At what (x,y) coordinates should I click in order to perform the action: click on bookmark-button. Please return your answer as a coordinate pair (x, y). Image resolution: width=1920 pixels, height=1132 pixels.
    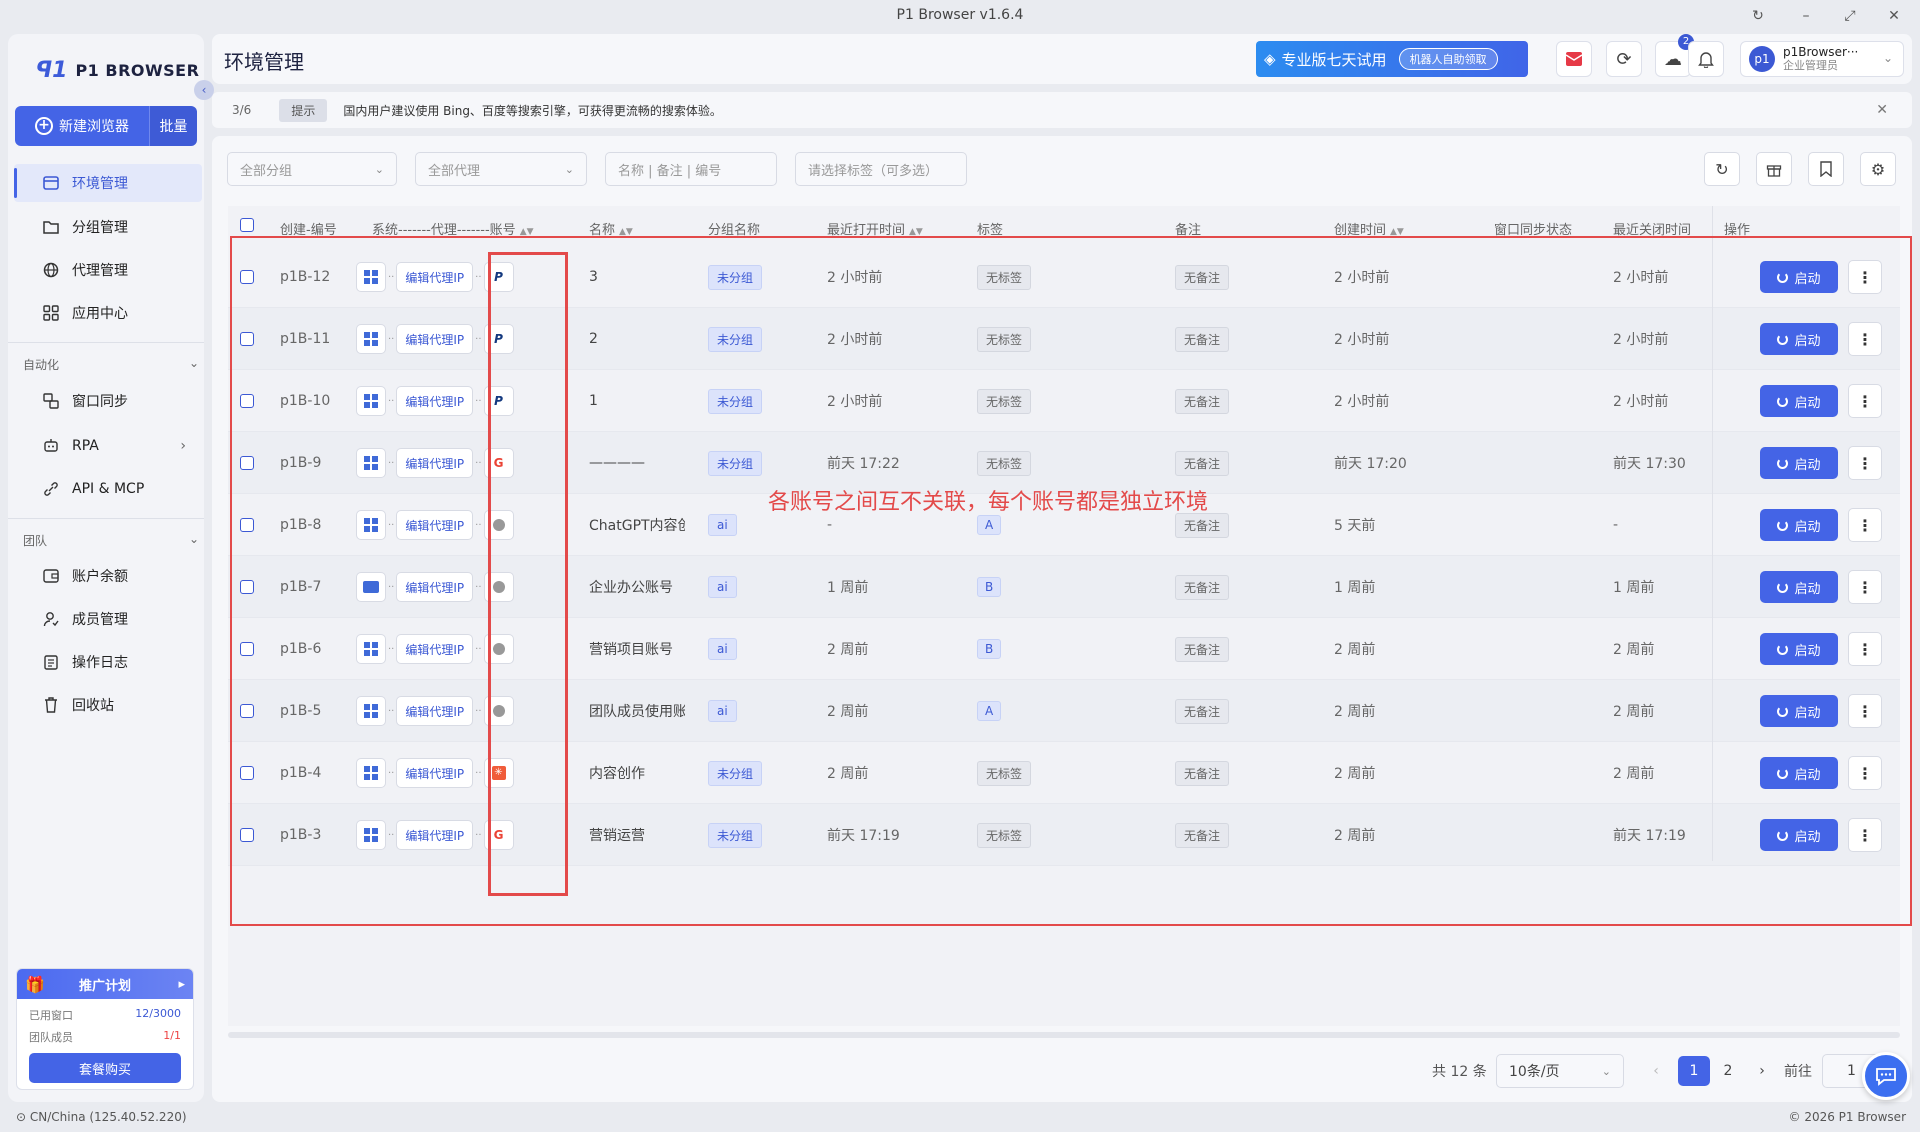
    Looking at the image, I should click on (1826, 169).